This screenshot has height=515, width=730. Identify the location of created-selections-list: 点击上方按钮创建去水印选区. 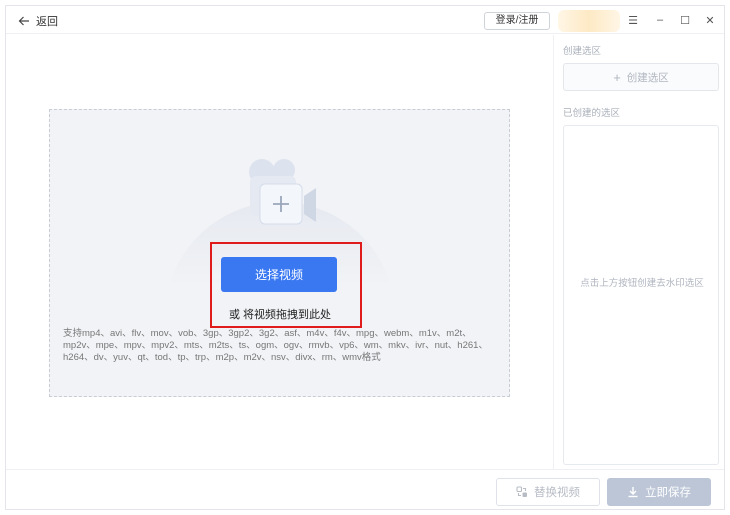
(641, 295).